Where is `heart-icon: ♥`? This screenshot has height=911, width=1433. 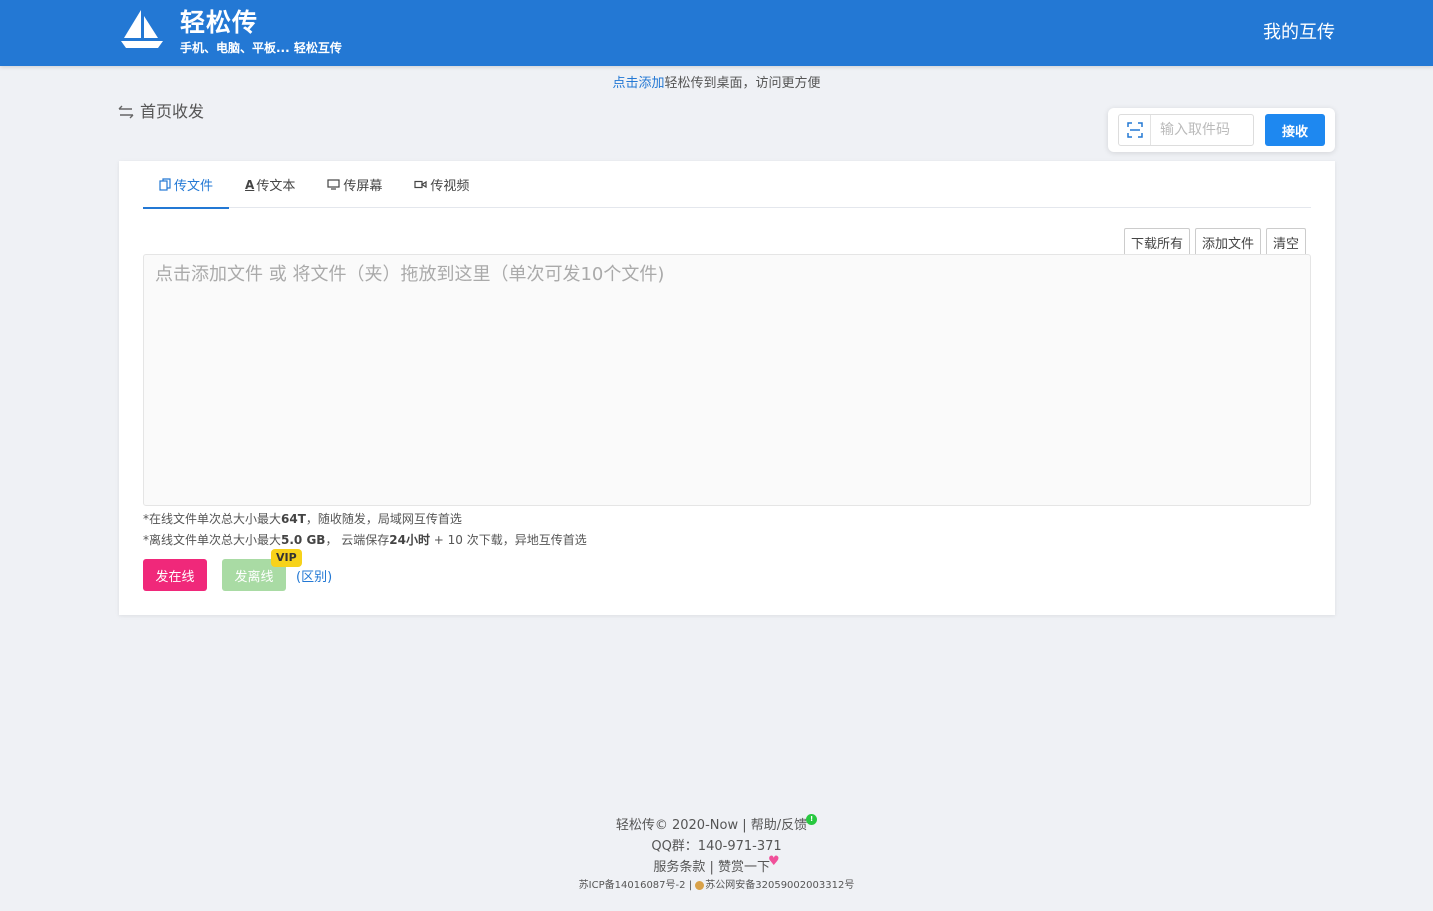
heart-icon: ♥ is located at coordinates (774, 861).